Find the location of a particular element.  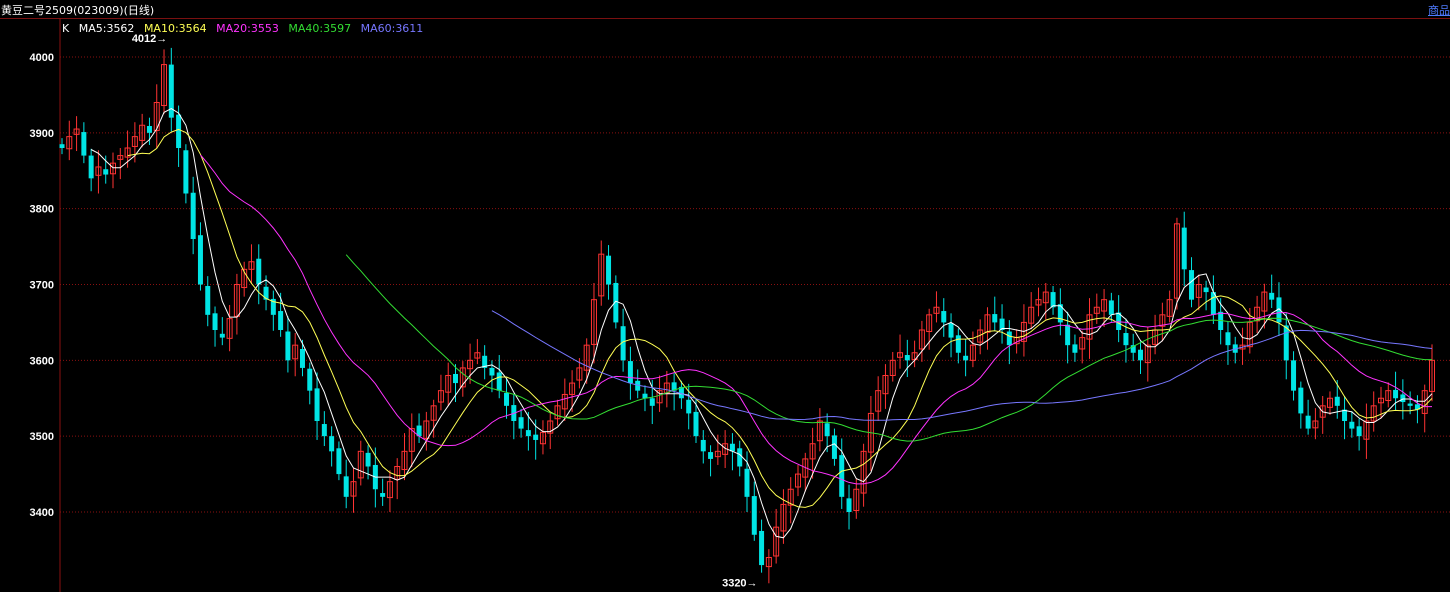

title-bar: 黄豆二号2509(023009)(日线) 商品 is located at coordinates (725, 9).